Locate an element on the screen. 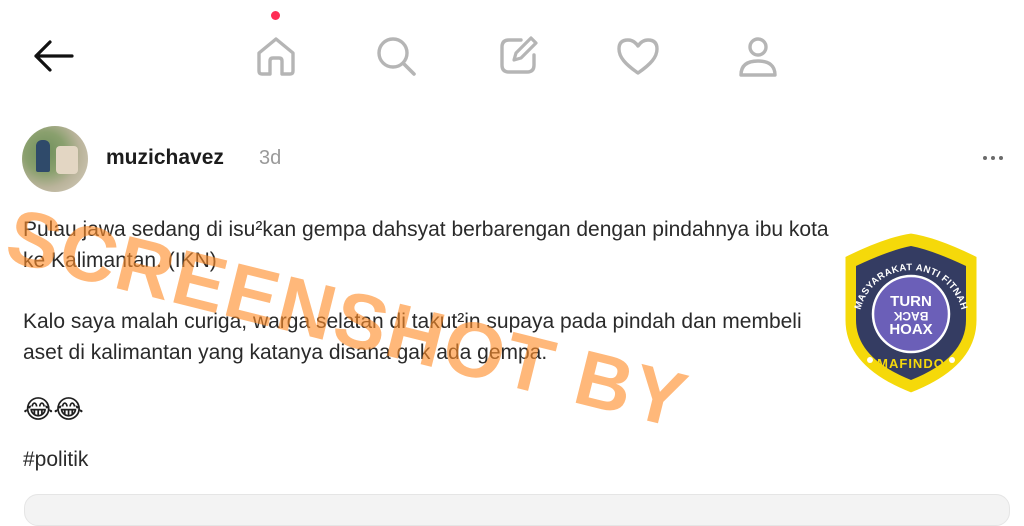 The height and width of the screenshot is (526, 1024). reply-bar is located at coordinates (517, 510).